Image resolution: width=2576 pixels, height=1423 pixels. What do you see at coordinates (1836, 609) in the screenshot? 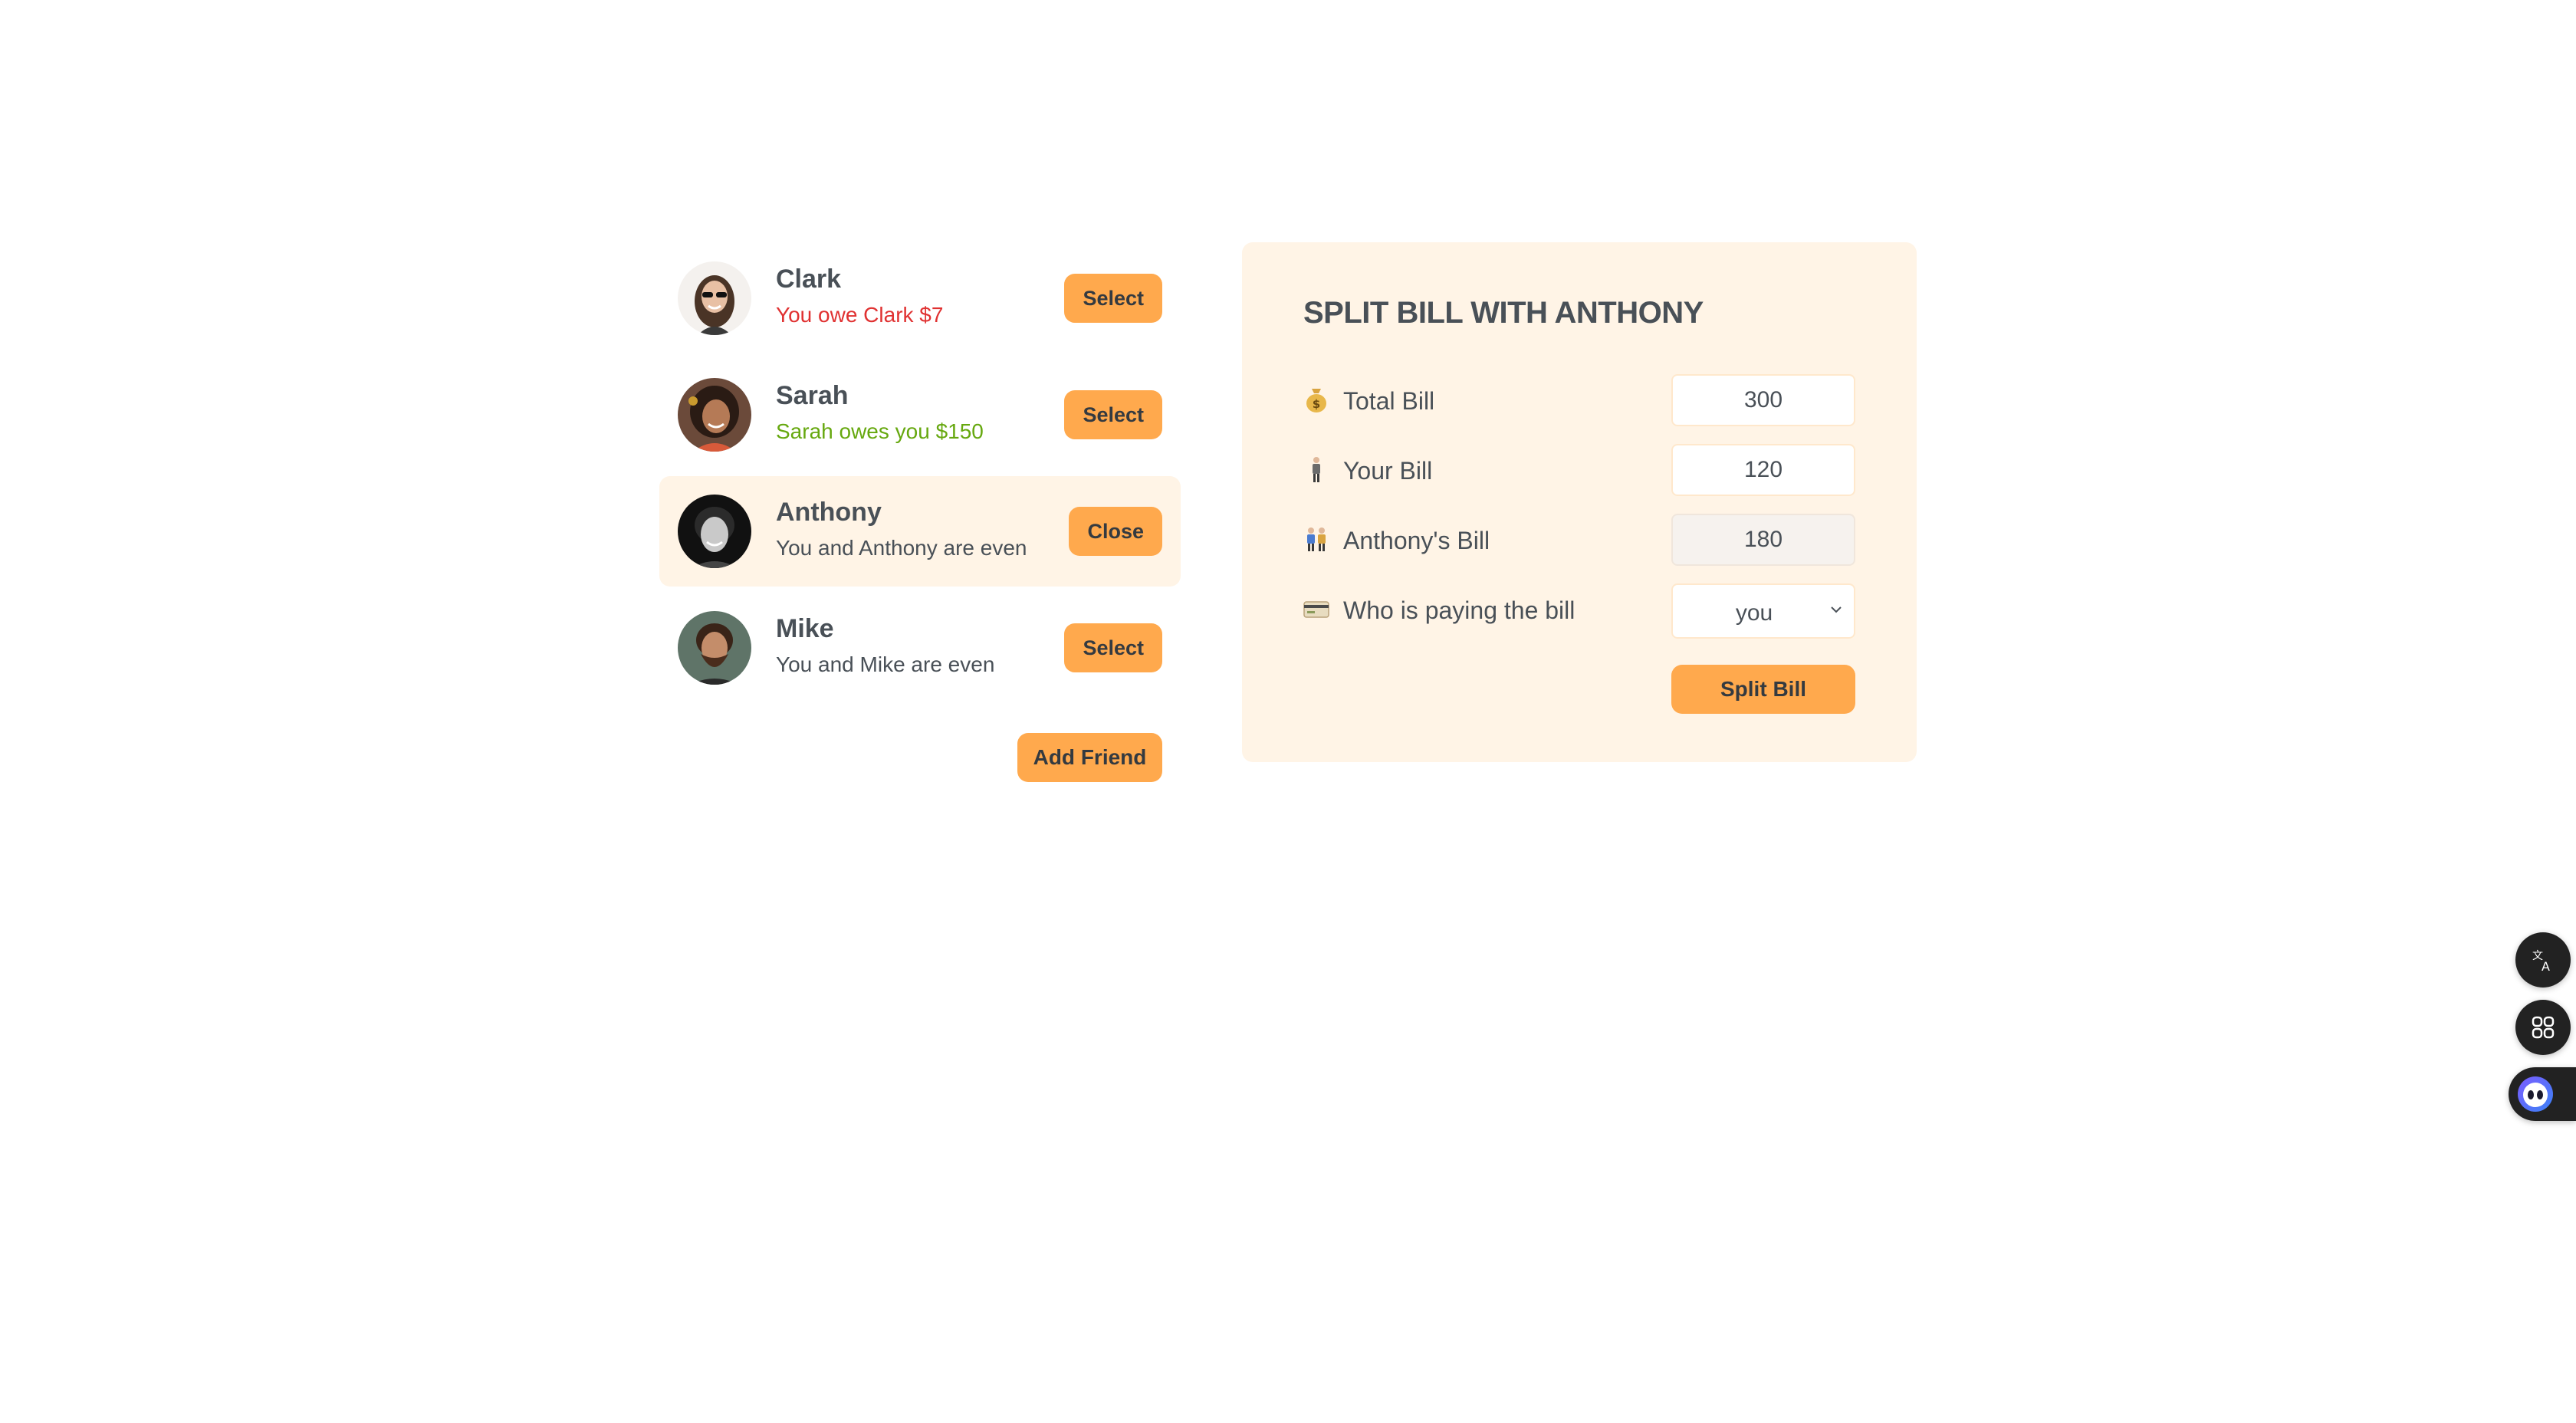
I see `chevron-down-icon` at bounding box center [1836, 609].